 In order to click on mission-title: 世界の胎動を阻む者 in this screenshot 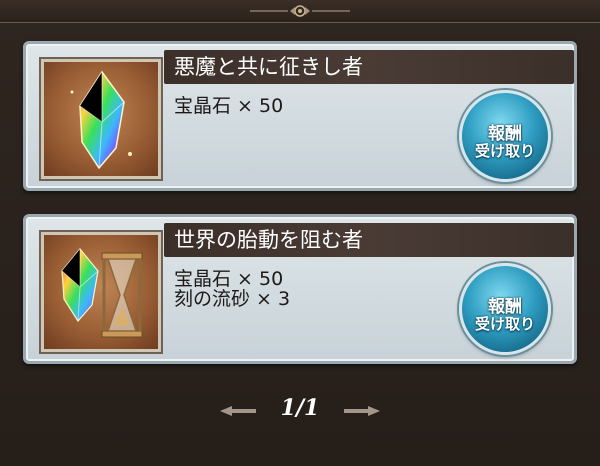, I will do `click(268, 240)`.